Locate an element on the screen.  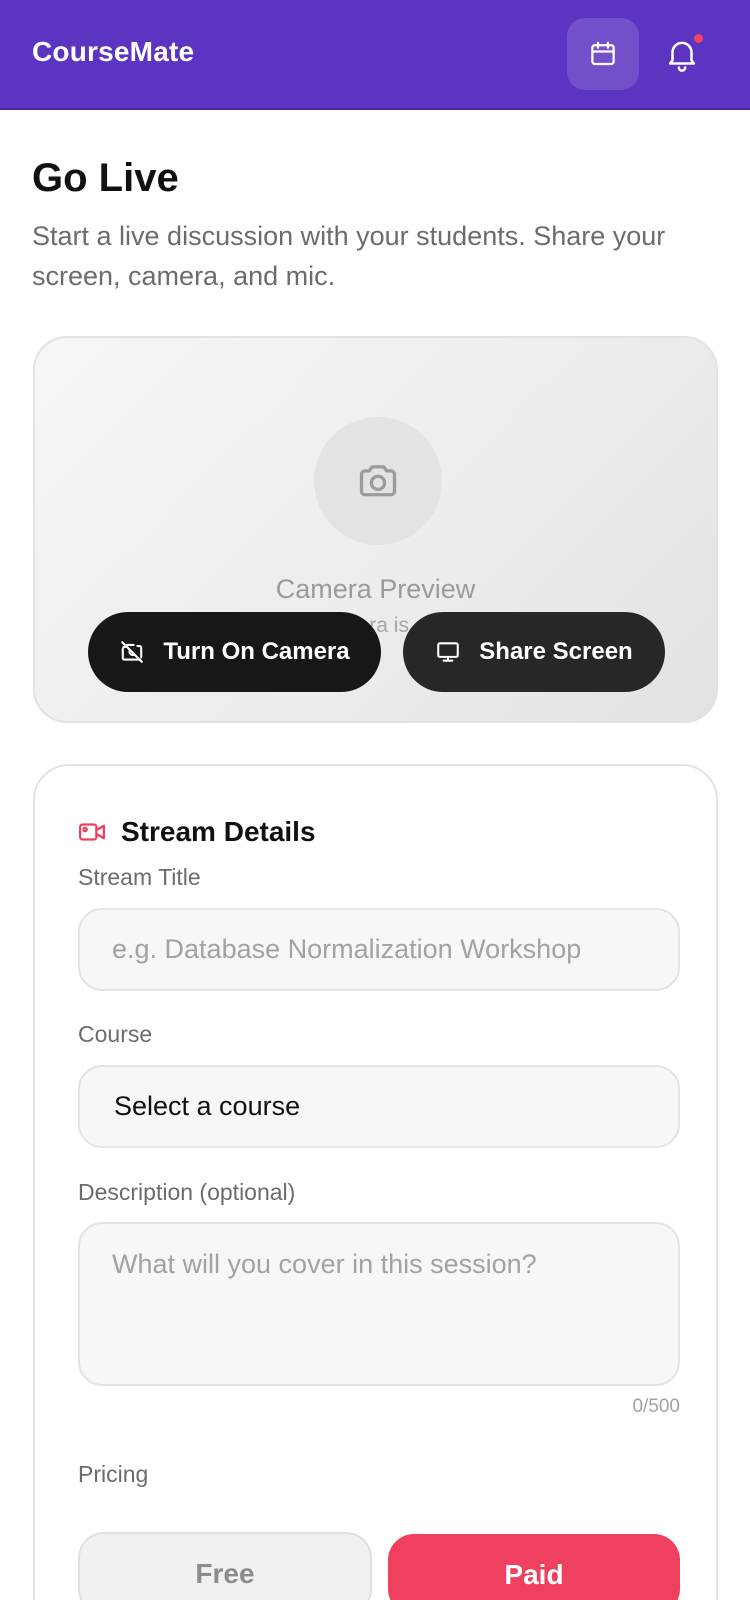
stream-details-header: Stream Details is located at coordinates (196, 832).